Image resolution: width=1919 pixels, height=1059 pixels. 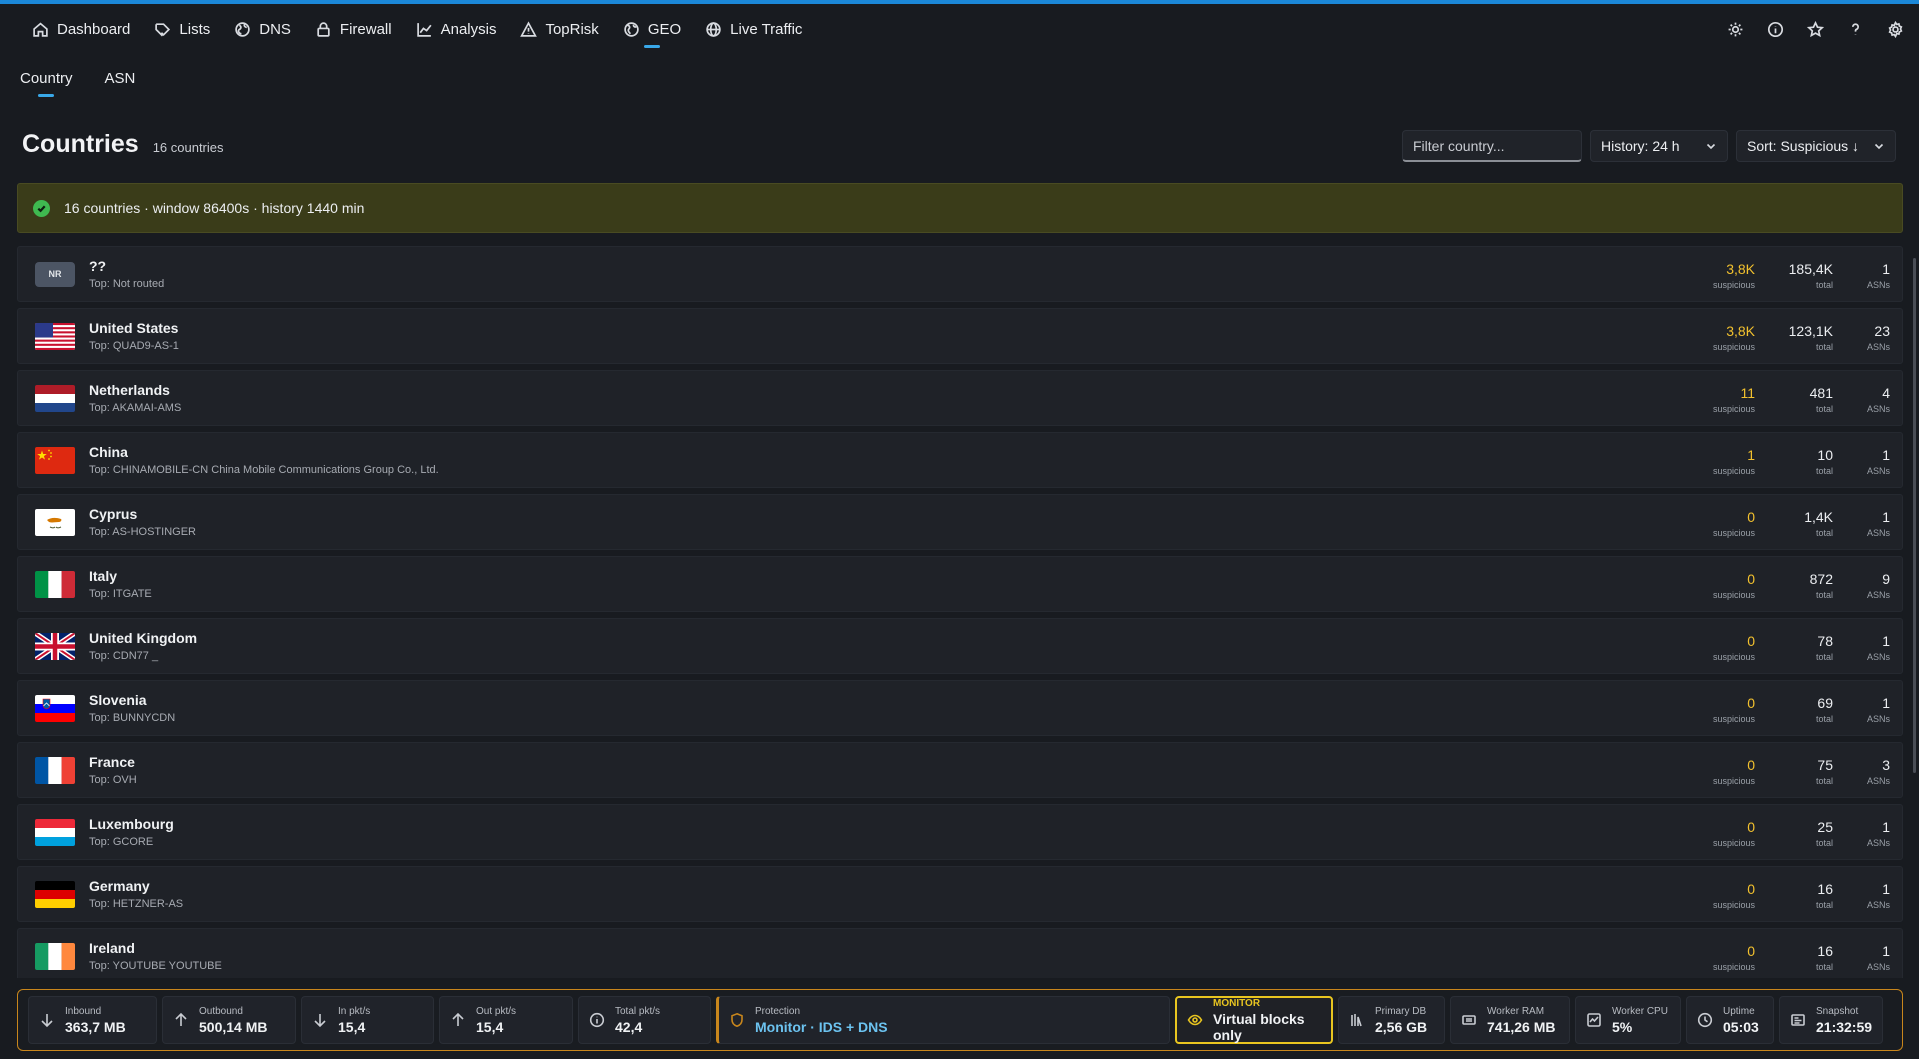 What do you see at coordinates (134, 346) in the screenshot?
I see `country-top-asn: Top: QUAD9-AS-1` at bounding box center [134, 346].